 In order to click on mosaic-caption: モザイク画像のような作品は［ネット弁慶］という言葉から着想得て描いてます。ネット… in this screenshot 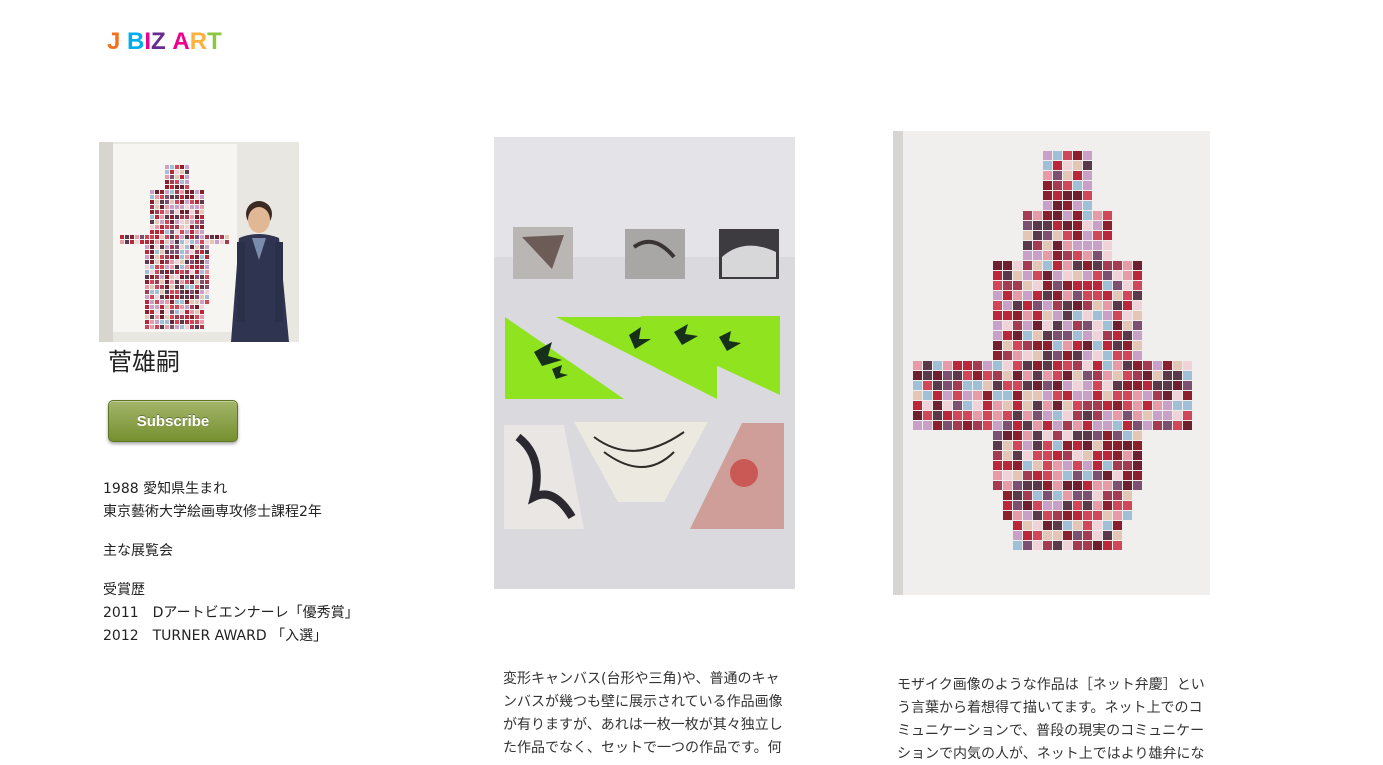, I will do `click(1051, 719)`.